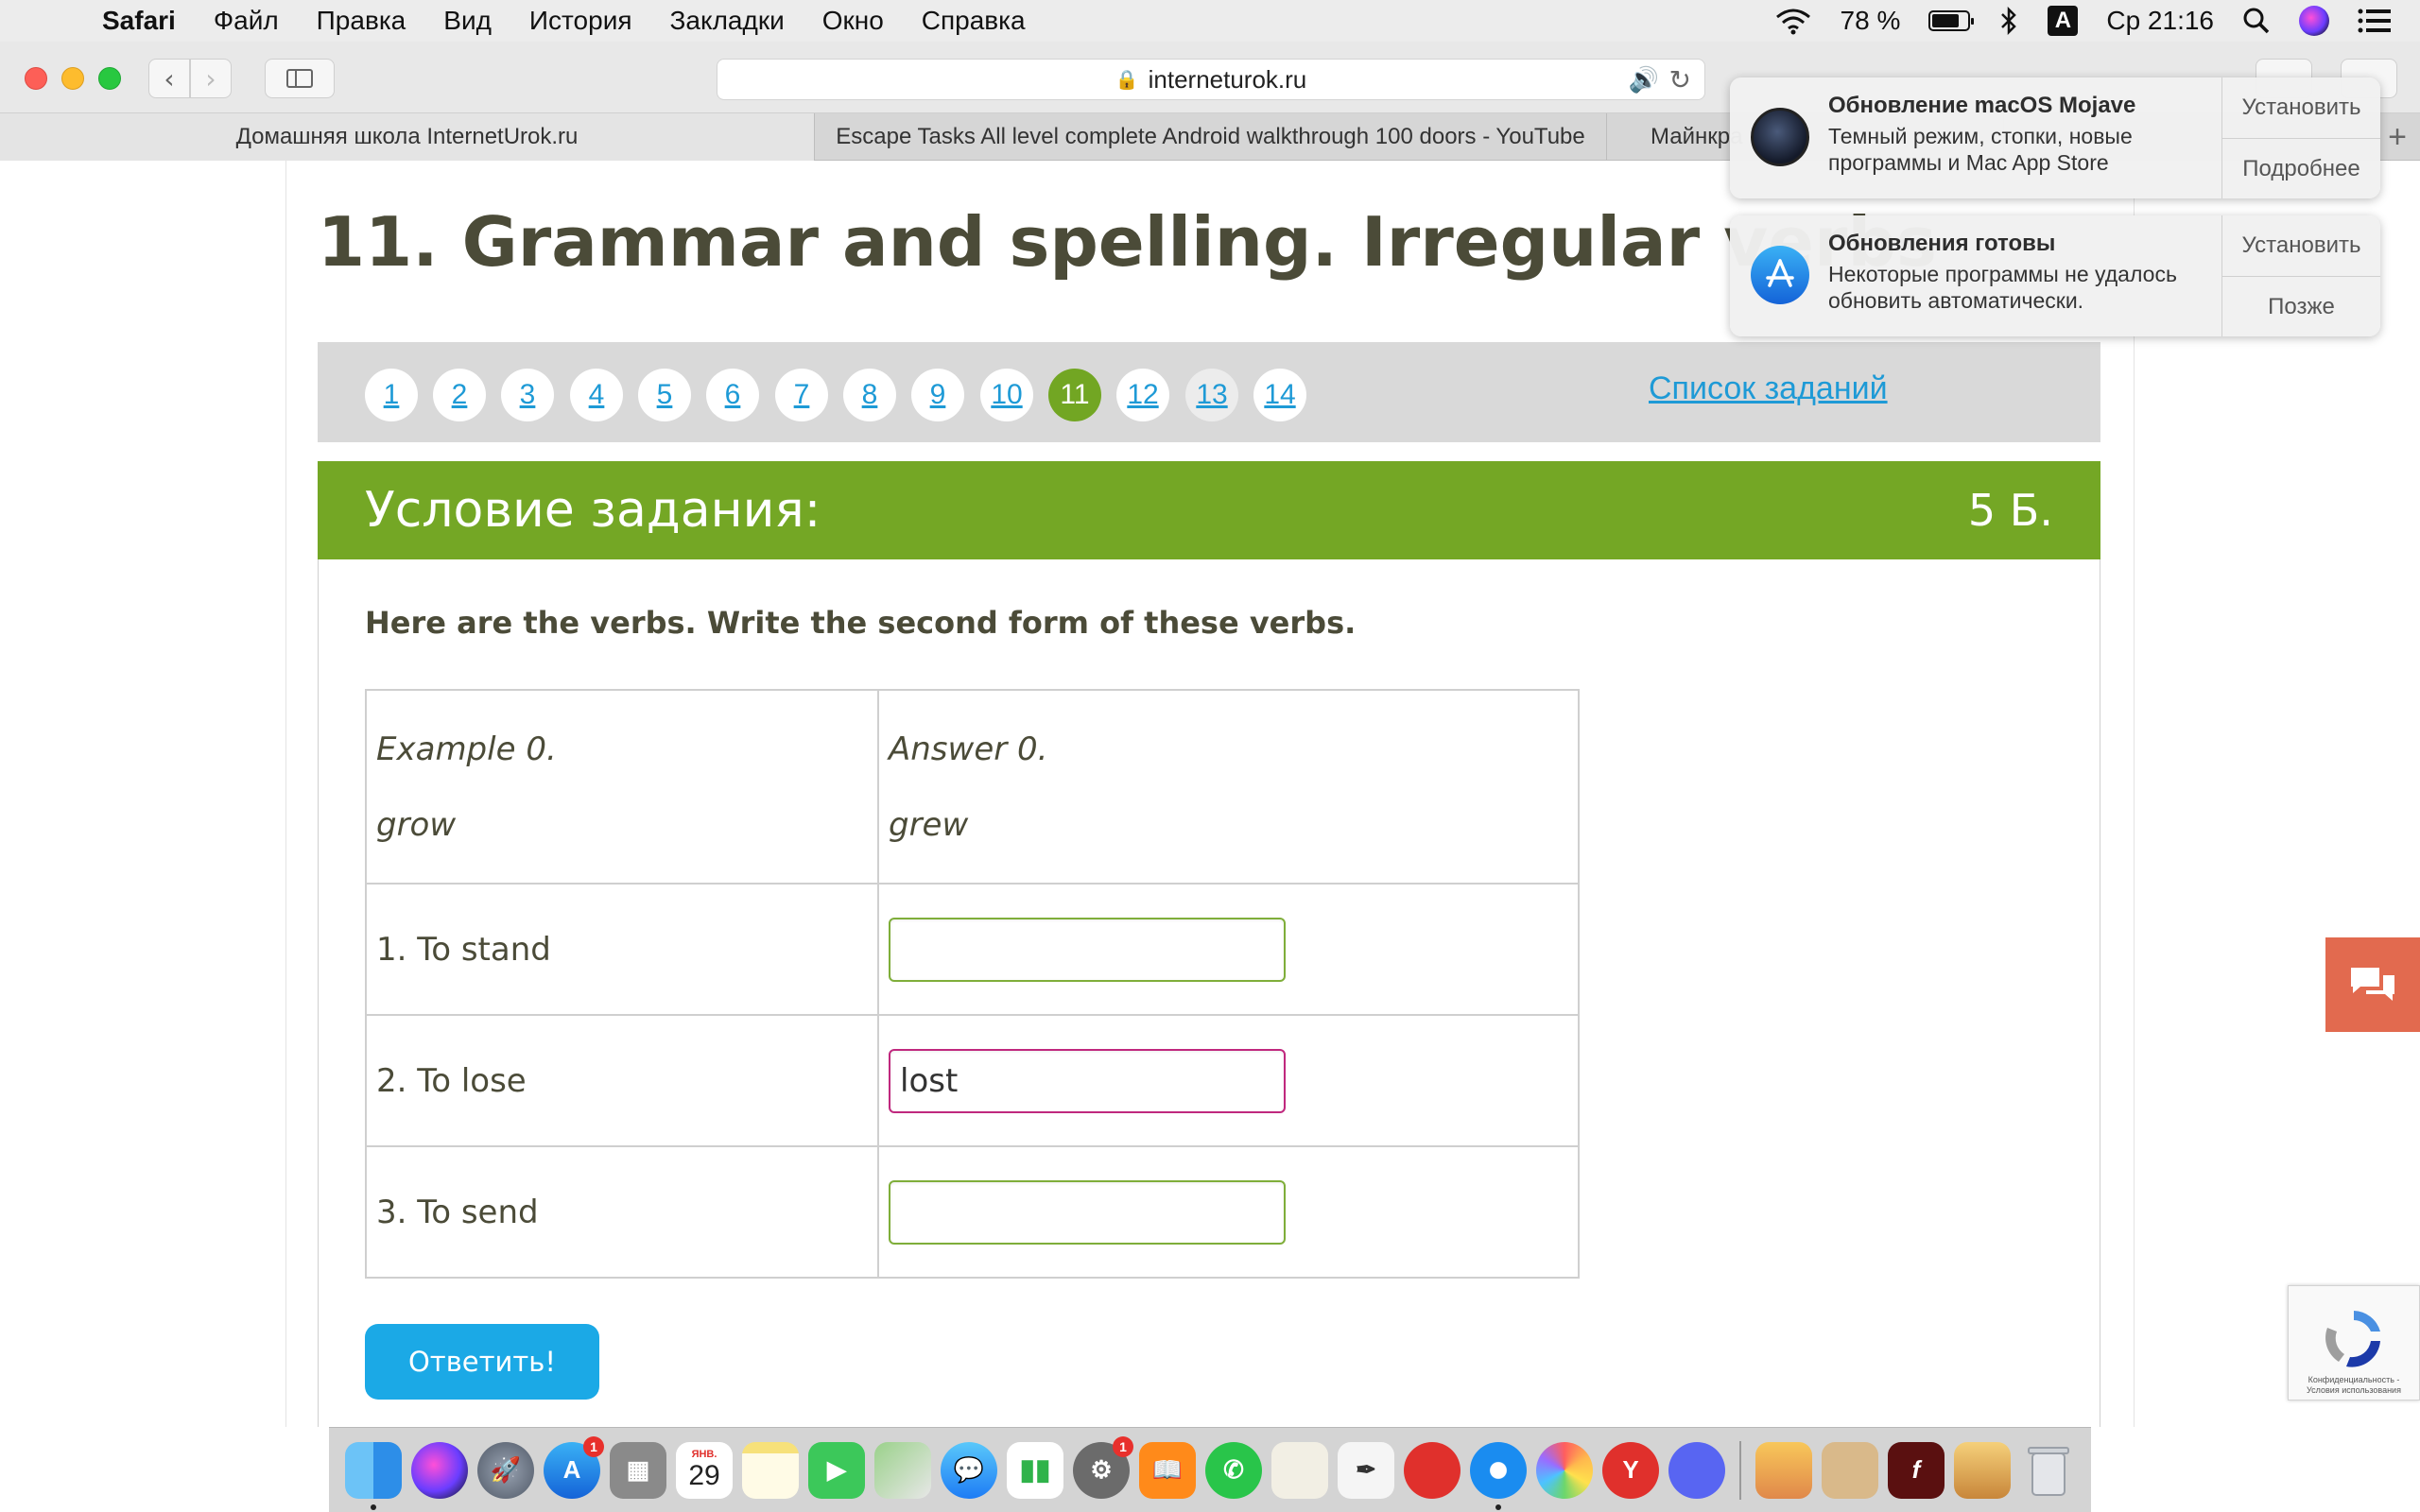 The width and height of the screenshot is (2420, 1512). Describe the element at coordinates (1142, 395) in the screenshot. I see `task-link-12: 12` at that location.